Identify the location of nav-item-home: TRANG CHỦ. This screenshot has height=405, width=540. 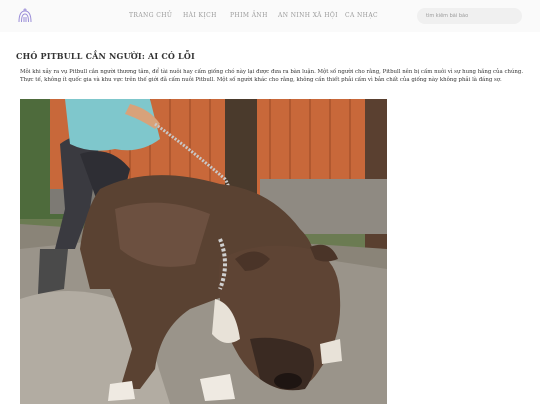
(150, 15).